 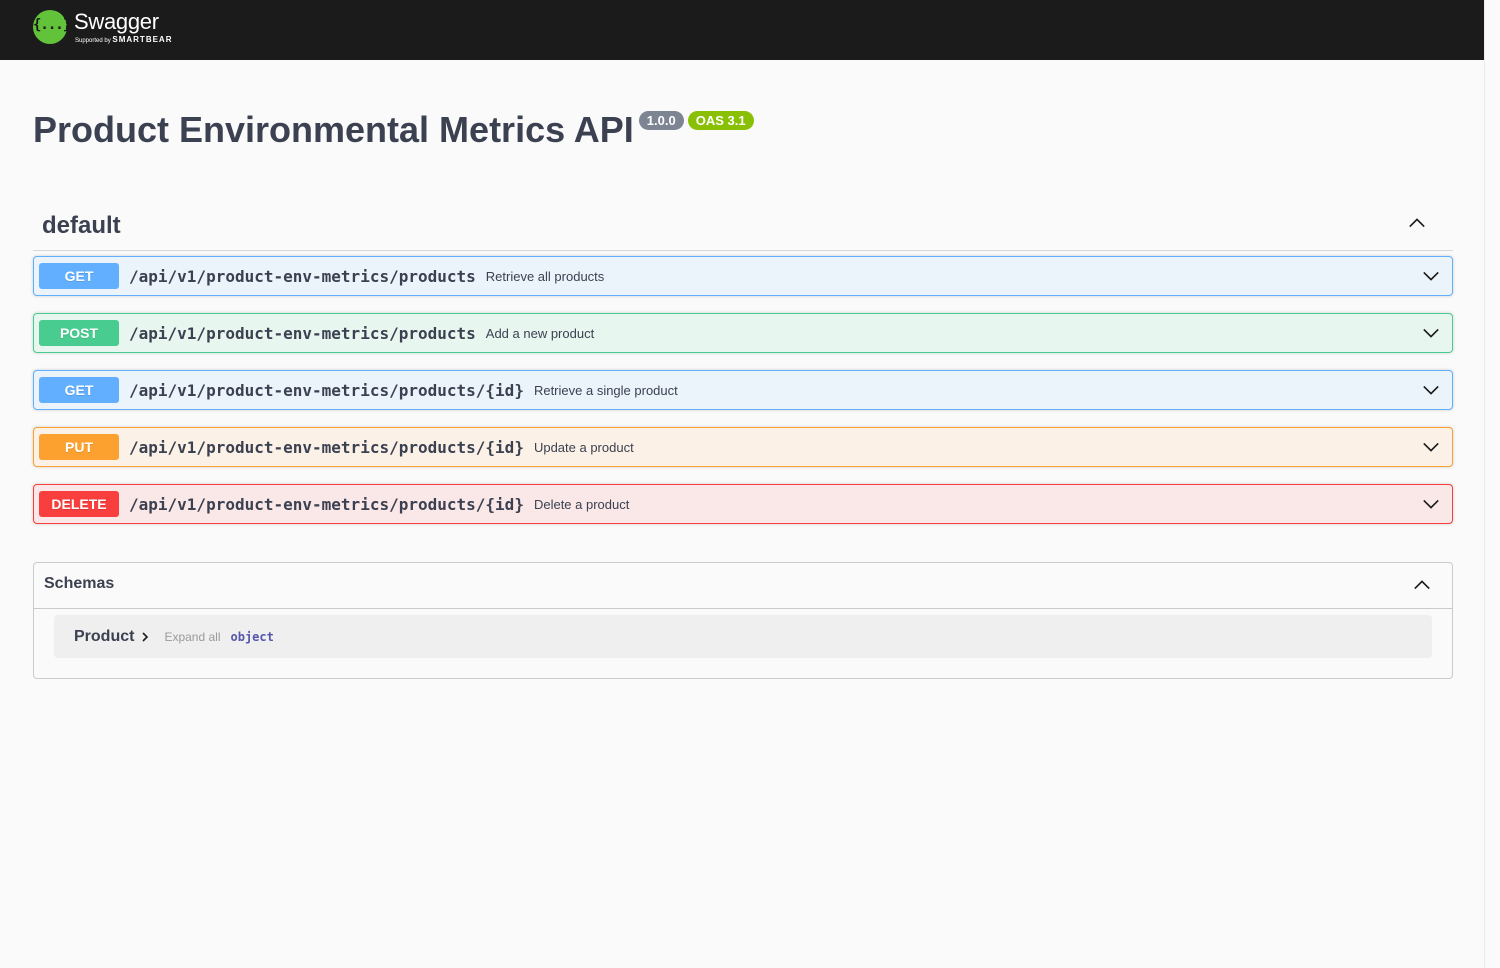 What do you see at coordinates (605, 390) in the screenshot?
I see `operation-summary: Retrieve a single product` at bounding box center [605, 390].